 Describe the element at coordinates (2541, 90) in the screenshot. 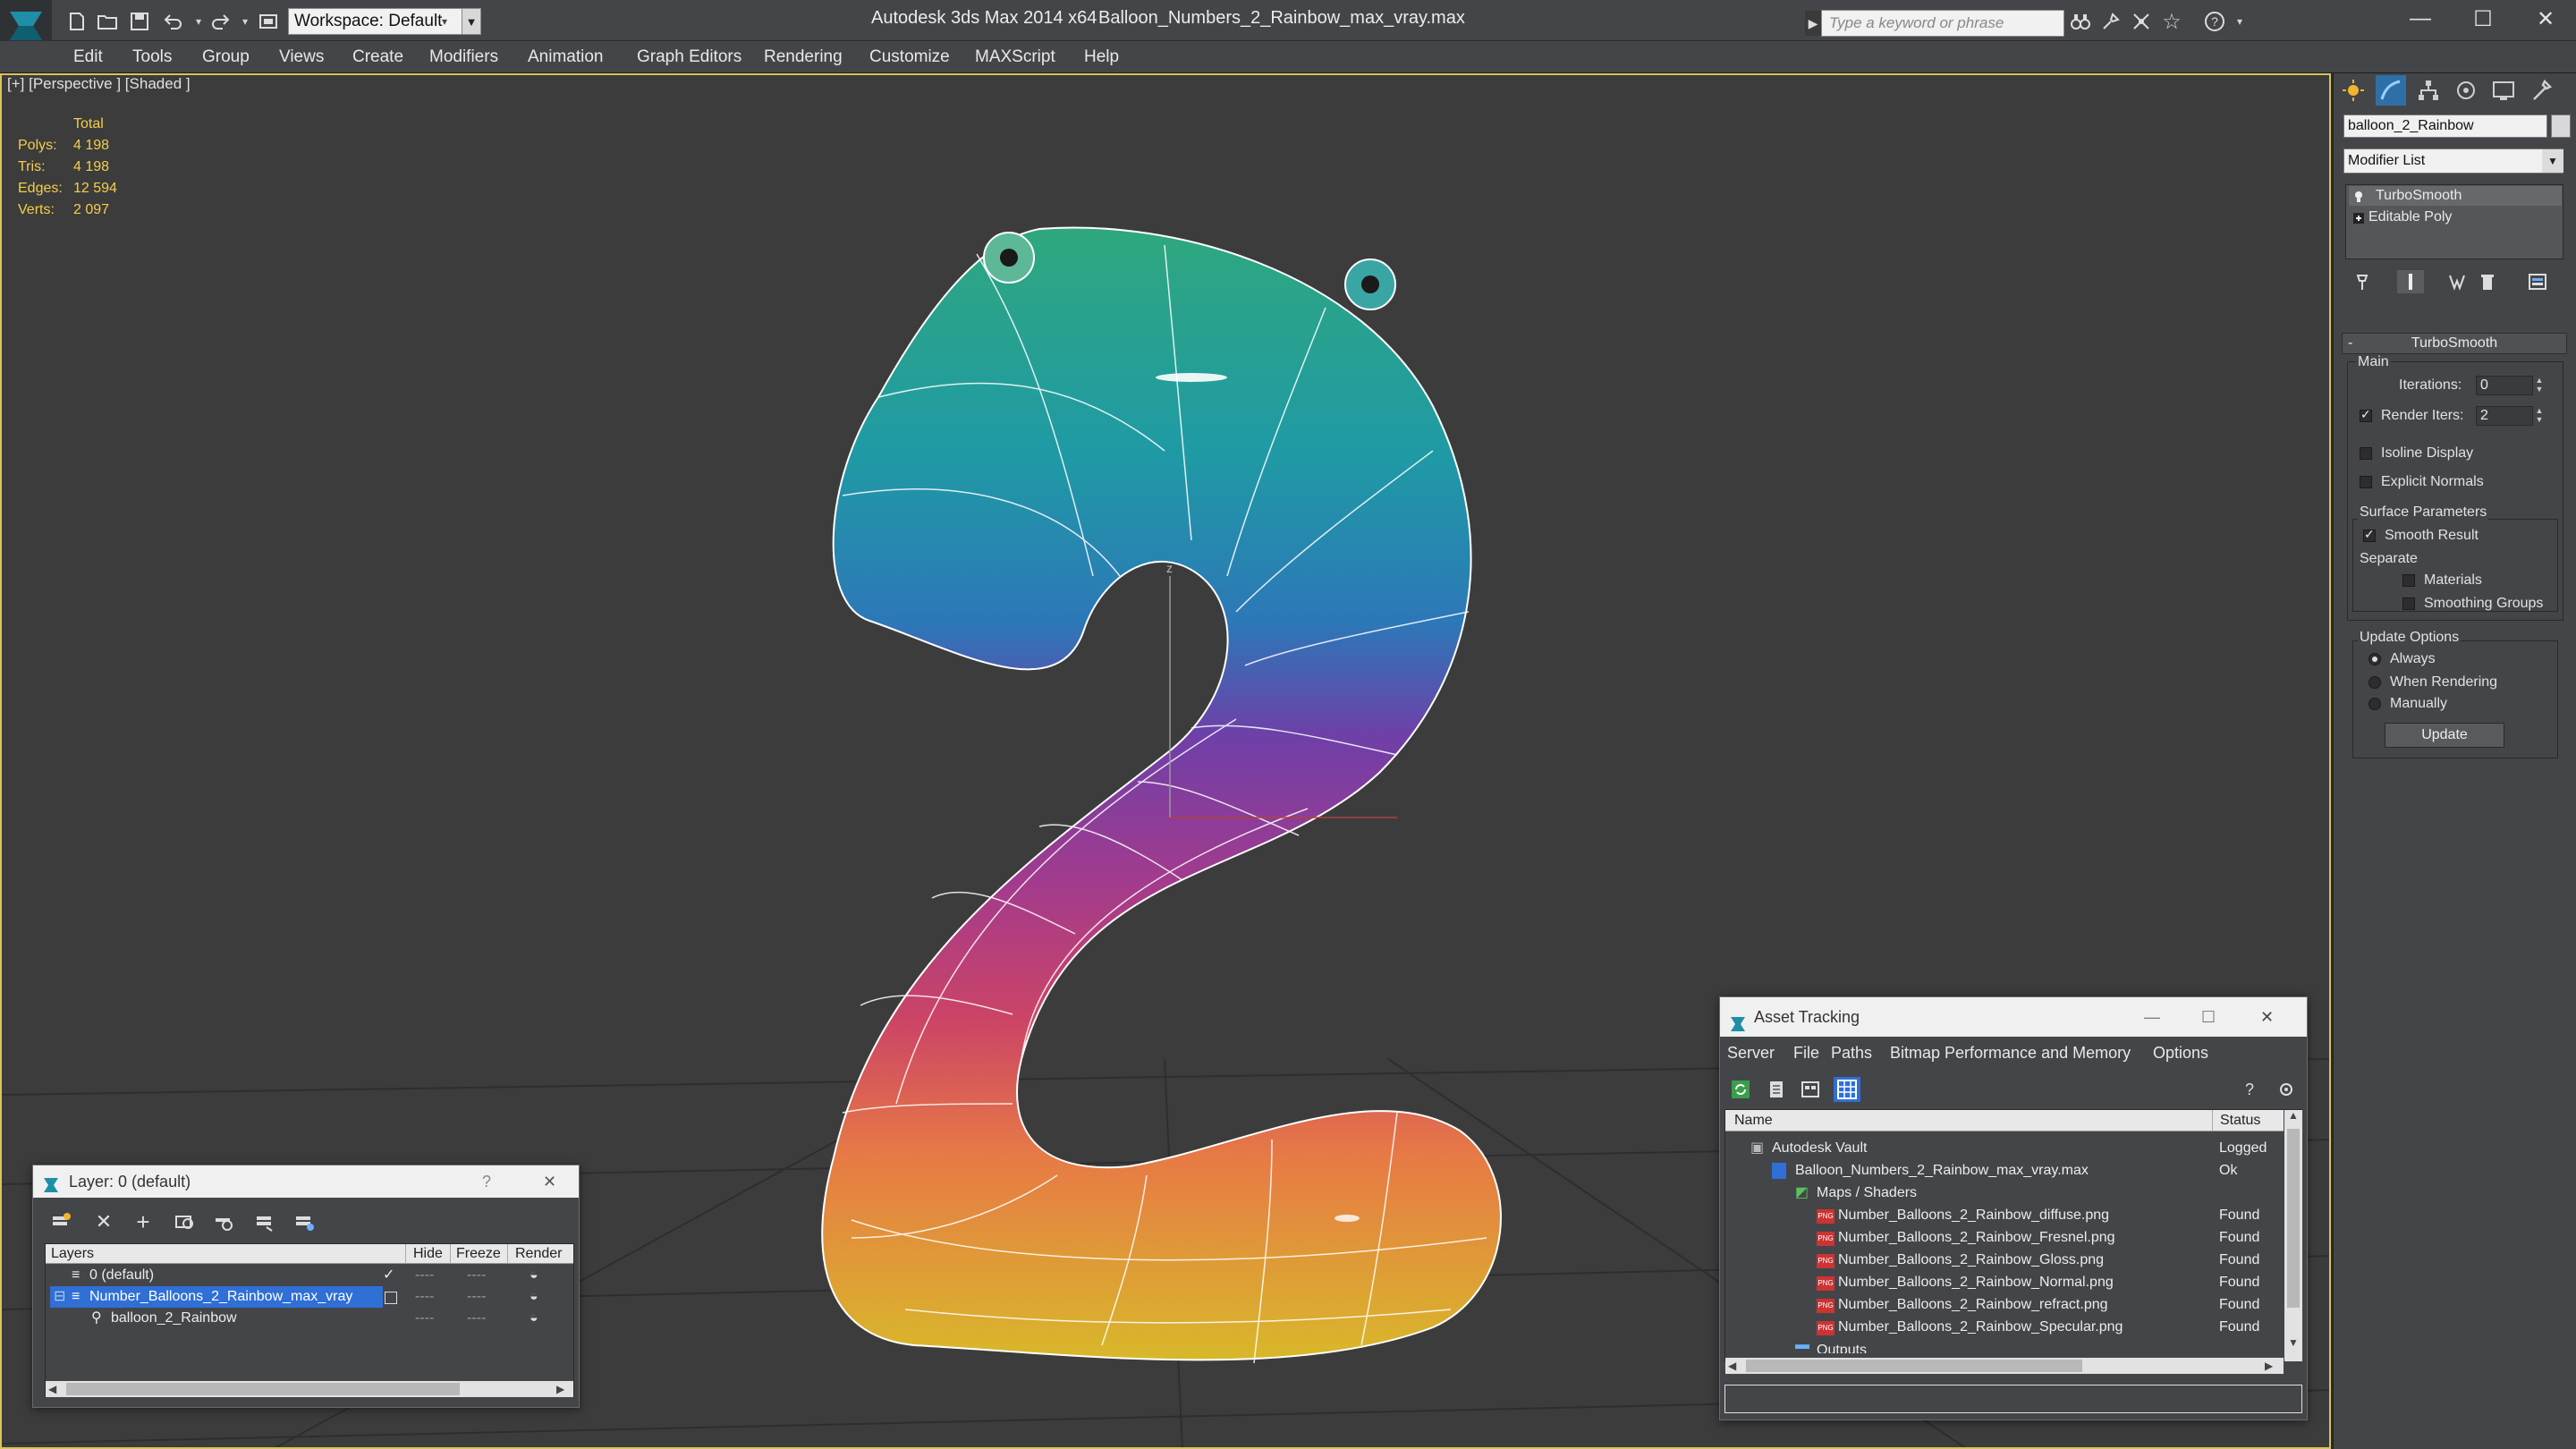

I see `utilities-tab-icon` at that location.